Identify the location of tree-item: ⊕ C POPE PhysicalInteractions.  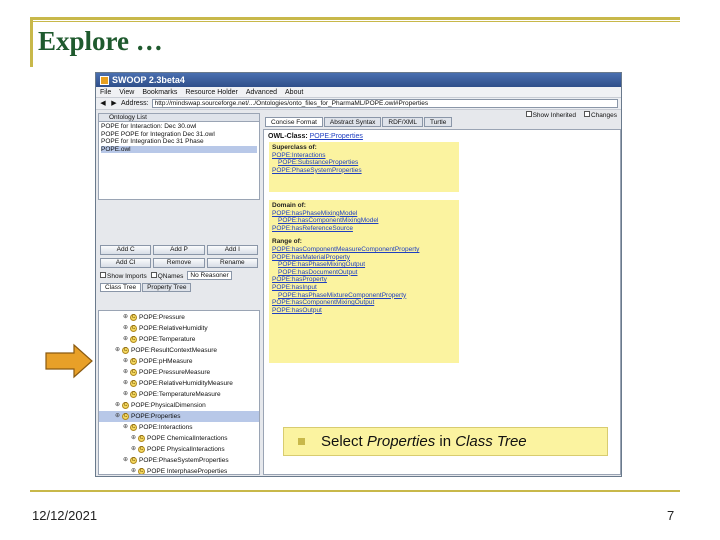
(179, 449).